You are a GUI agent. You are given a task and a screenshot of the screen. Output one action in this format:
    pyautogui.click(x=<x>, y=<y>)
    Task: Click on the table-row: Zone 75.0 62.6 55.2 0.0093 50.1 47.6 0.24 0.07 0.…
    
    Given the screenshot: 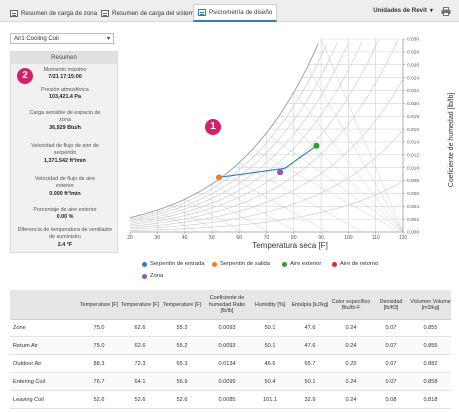 What is the action you would take?
    pyautogui.click(x=230, y=328)
    